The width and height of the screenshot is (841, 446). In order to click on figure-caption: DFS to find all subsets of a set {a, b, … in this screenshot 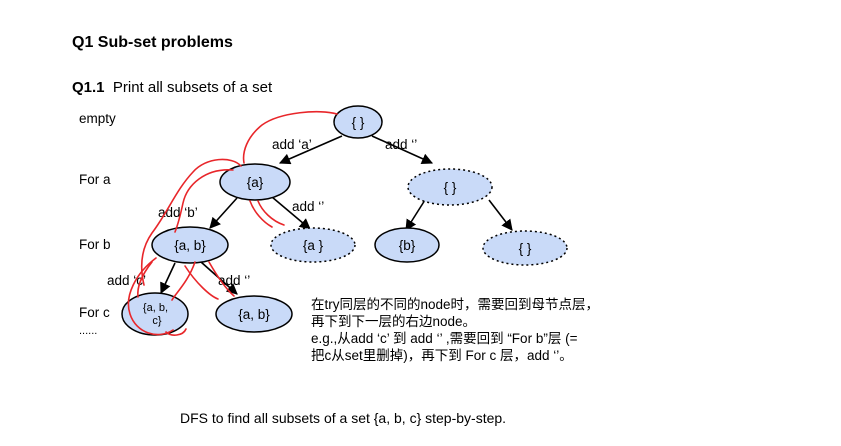, I will do `click(343, 418)`.